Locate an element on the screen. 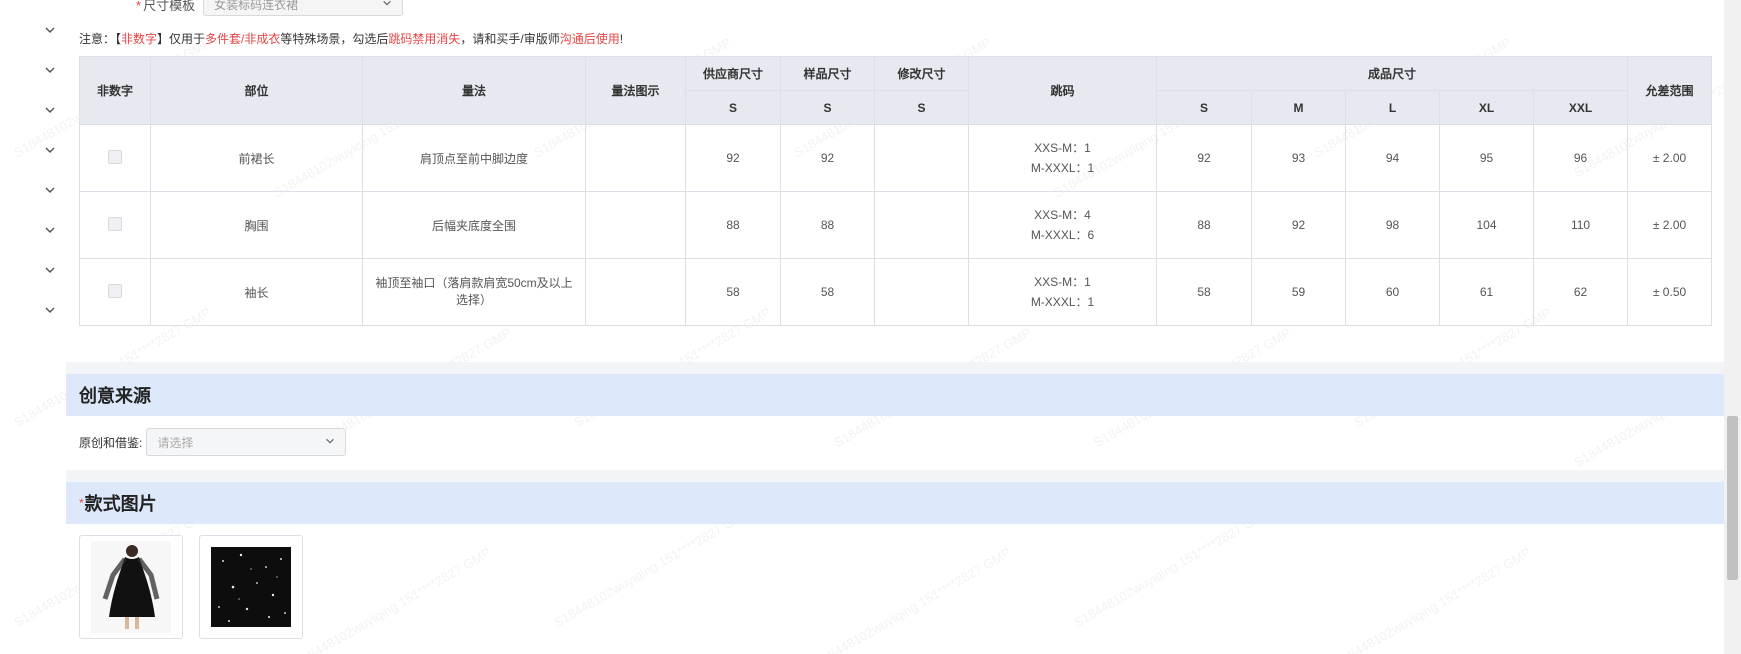 This screenshot has width=1741, height=654. col-size-s: S is located at coordinates (1204, 107).